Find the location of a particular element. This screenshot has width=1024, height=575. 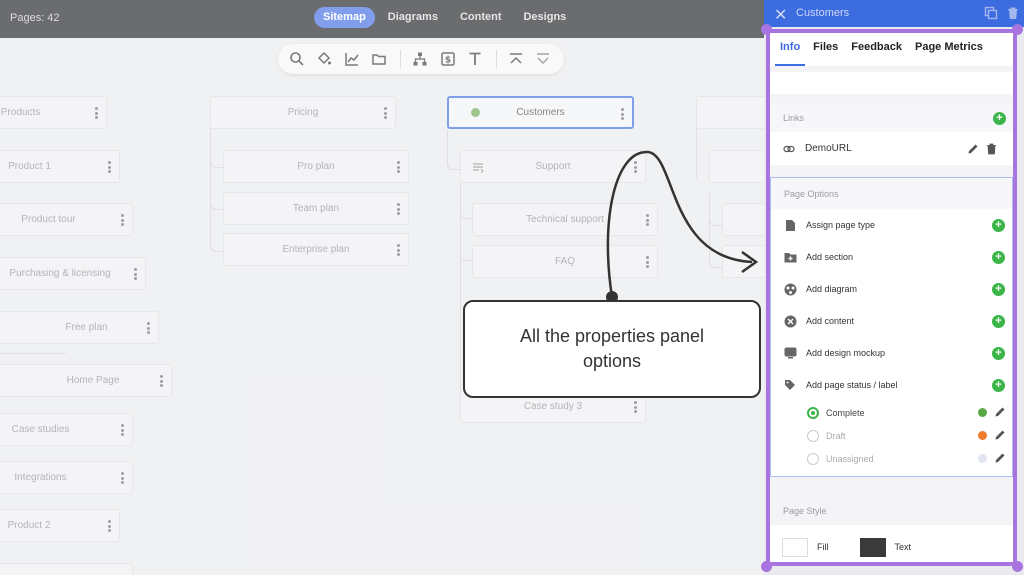

sitemap-node: Product 1 is located at coordinates (60, 166).